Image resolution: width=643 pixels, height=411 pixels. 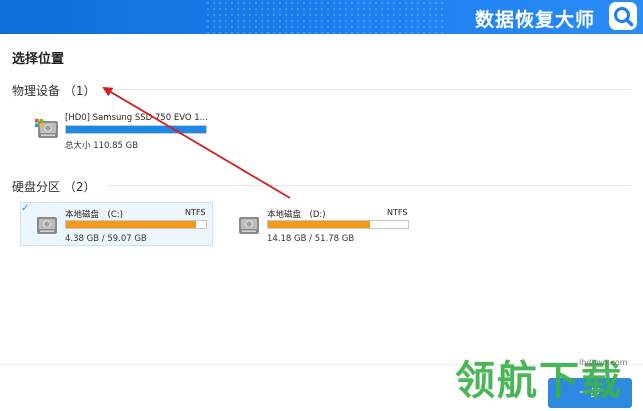 I want to click on watermark-url: lhdown.com, so click(x=603, y=362).